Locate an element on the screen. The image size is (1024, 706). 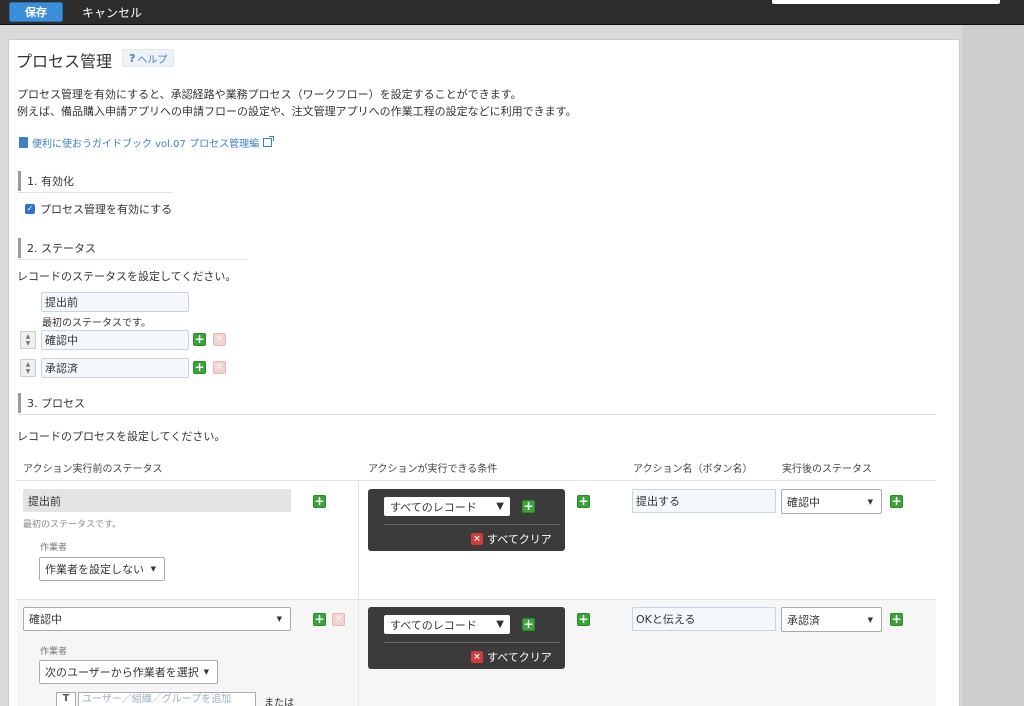
cancel-button: キャンセル is located at coordinates (112, 12).